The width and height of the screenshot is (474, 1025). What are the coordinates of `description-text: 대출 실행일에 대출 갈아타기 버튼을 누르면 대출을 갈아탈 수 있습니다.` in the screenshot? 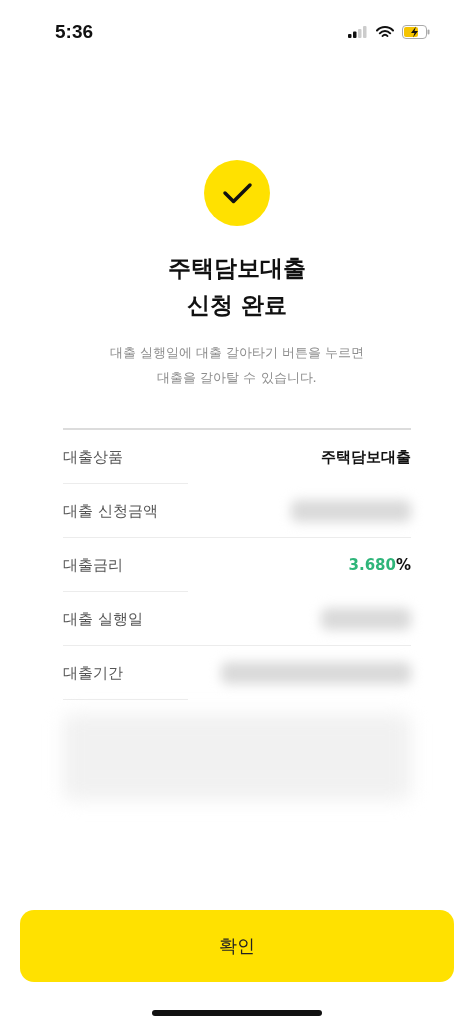 It's located at (237, 365).